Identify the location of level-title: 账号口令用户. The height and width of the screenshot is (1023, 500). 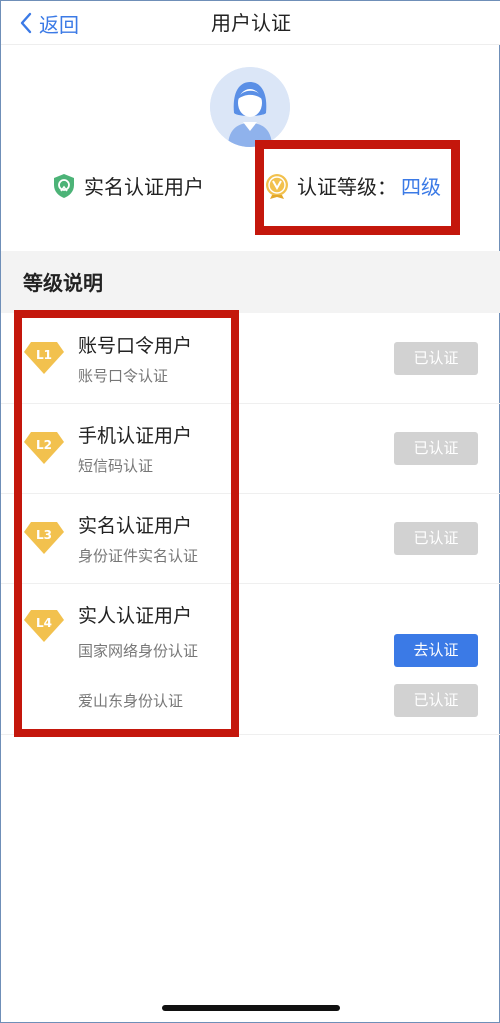
(135, 346).